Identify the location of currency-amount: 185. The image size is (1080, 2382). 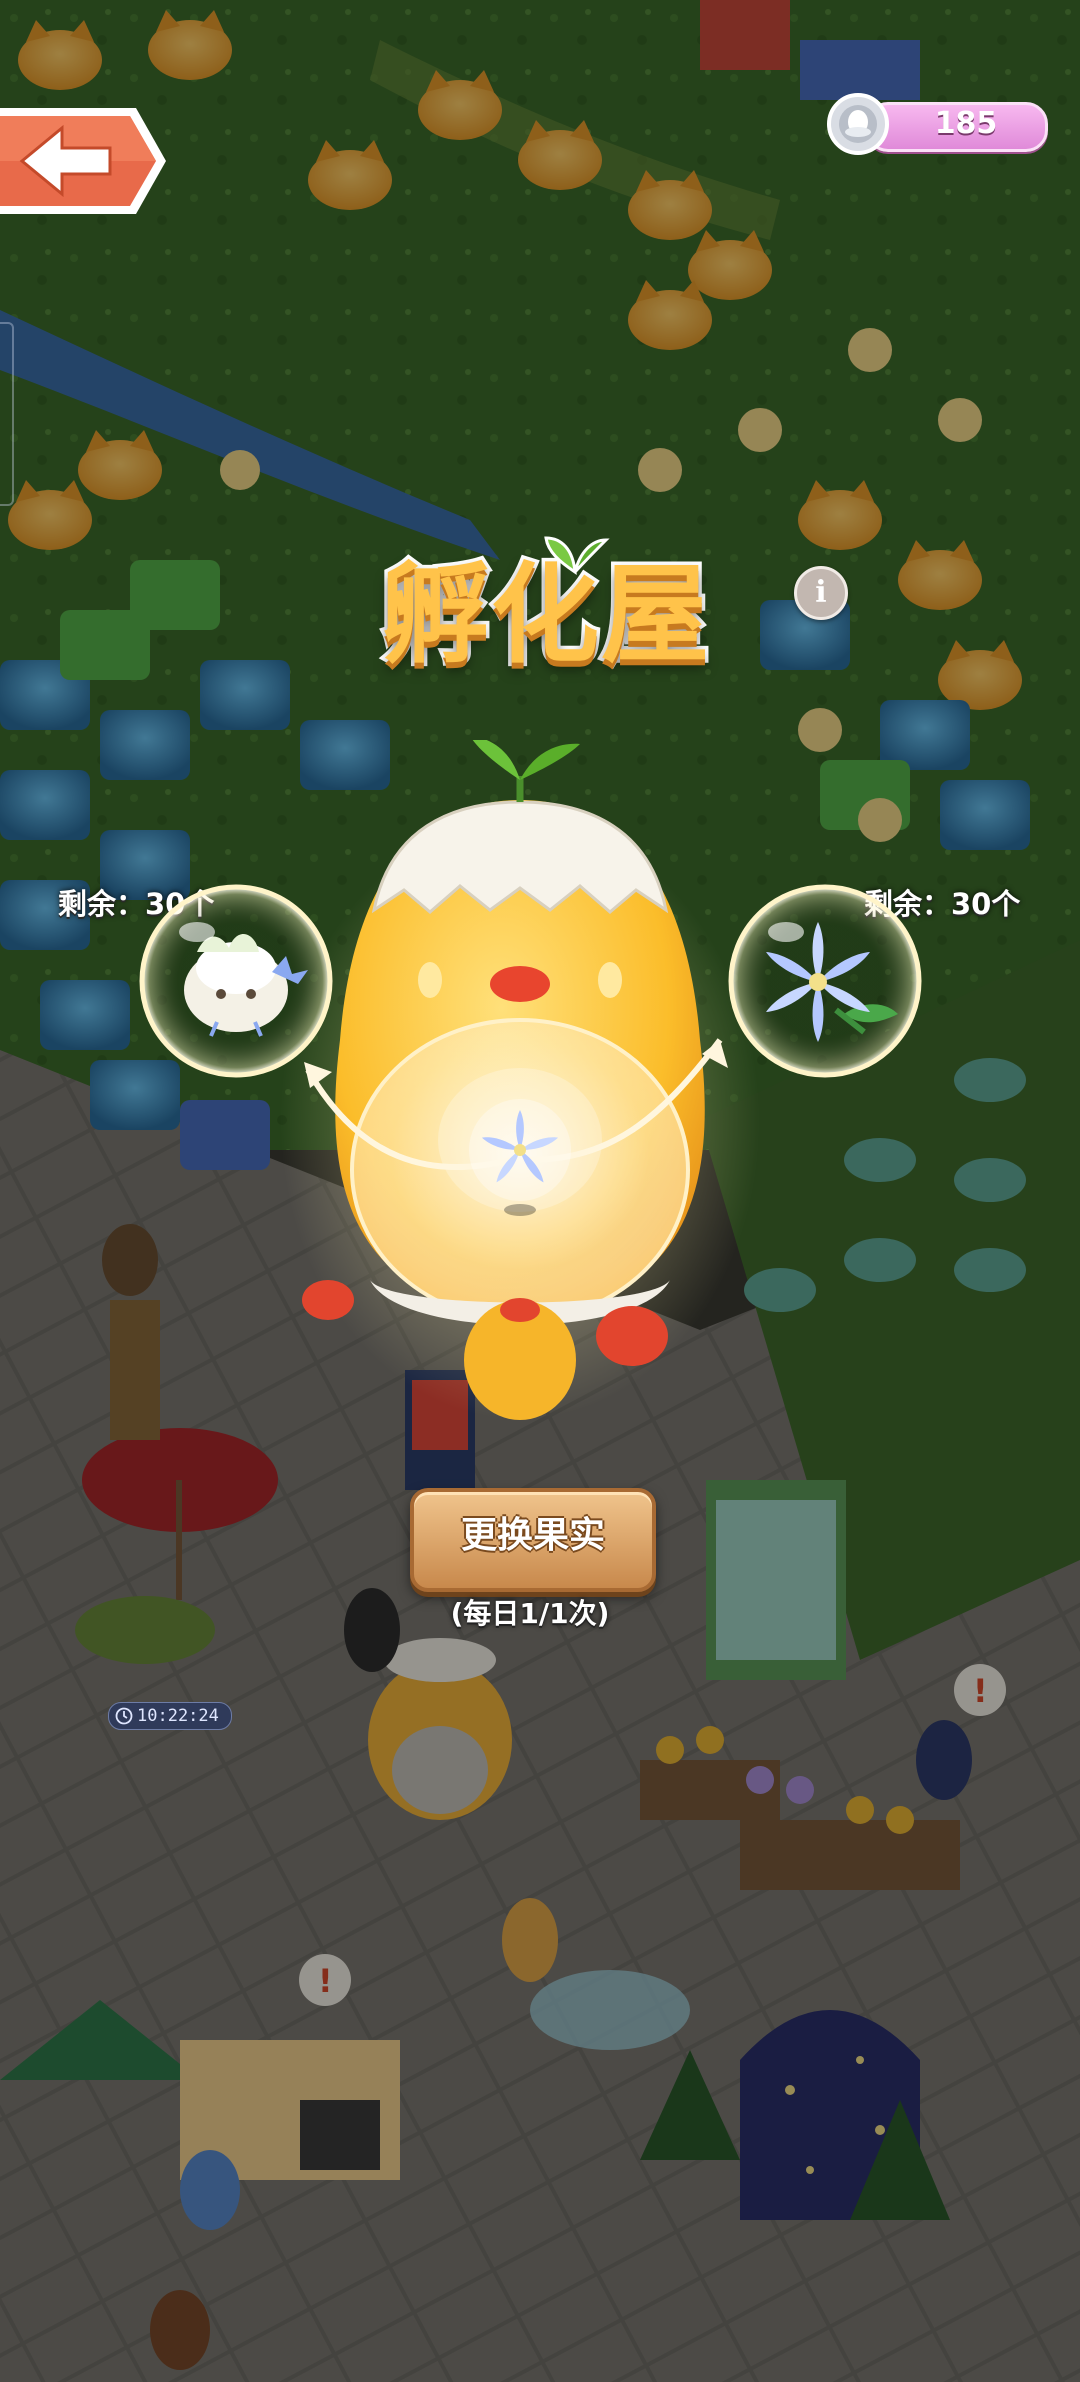
(966, 123).